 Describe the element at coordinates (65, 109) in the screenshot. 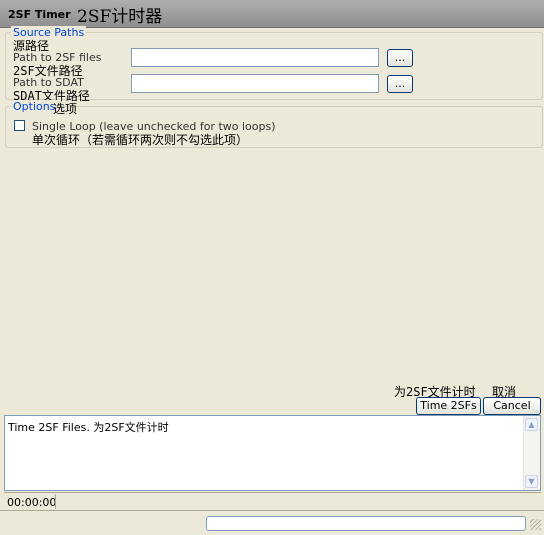

I see `options-legend-zh: 选项` at that location.